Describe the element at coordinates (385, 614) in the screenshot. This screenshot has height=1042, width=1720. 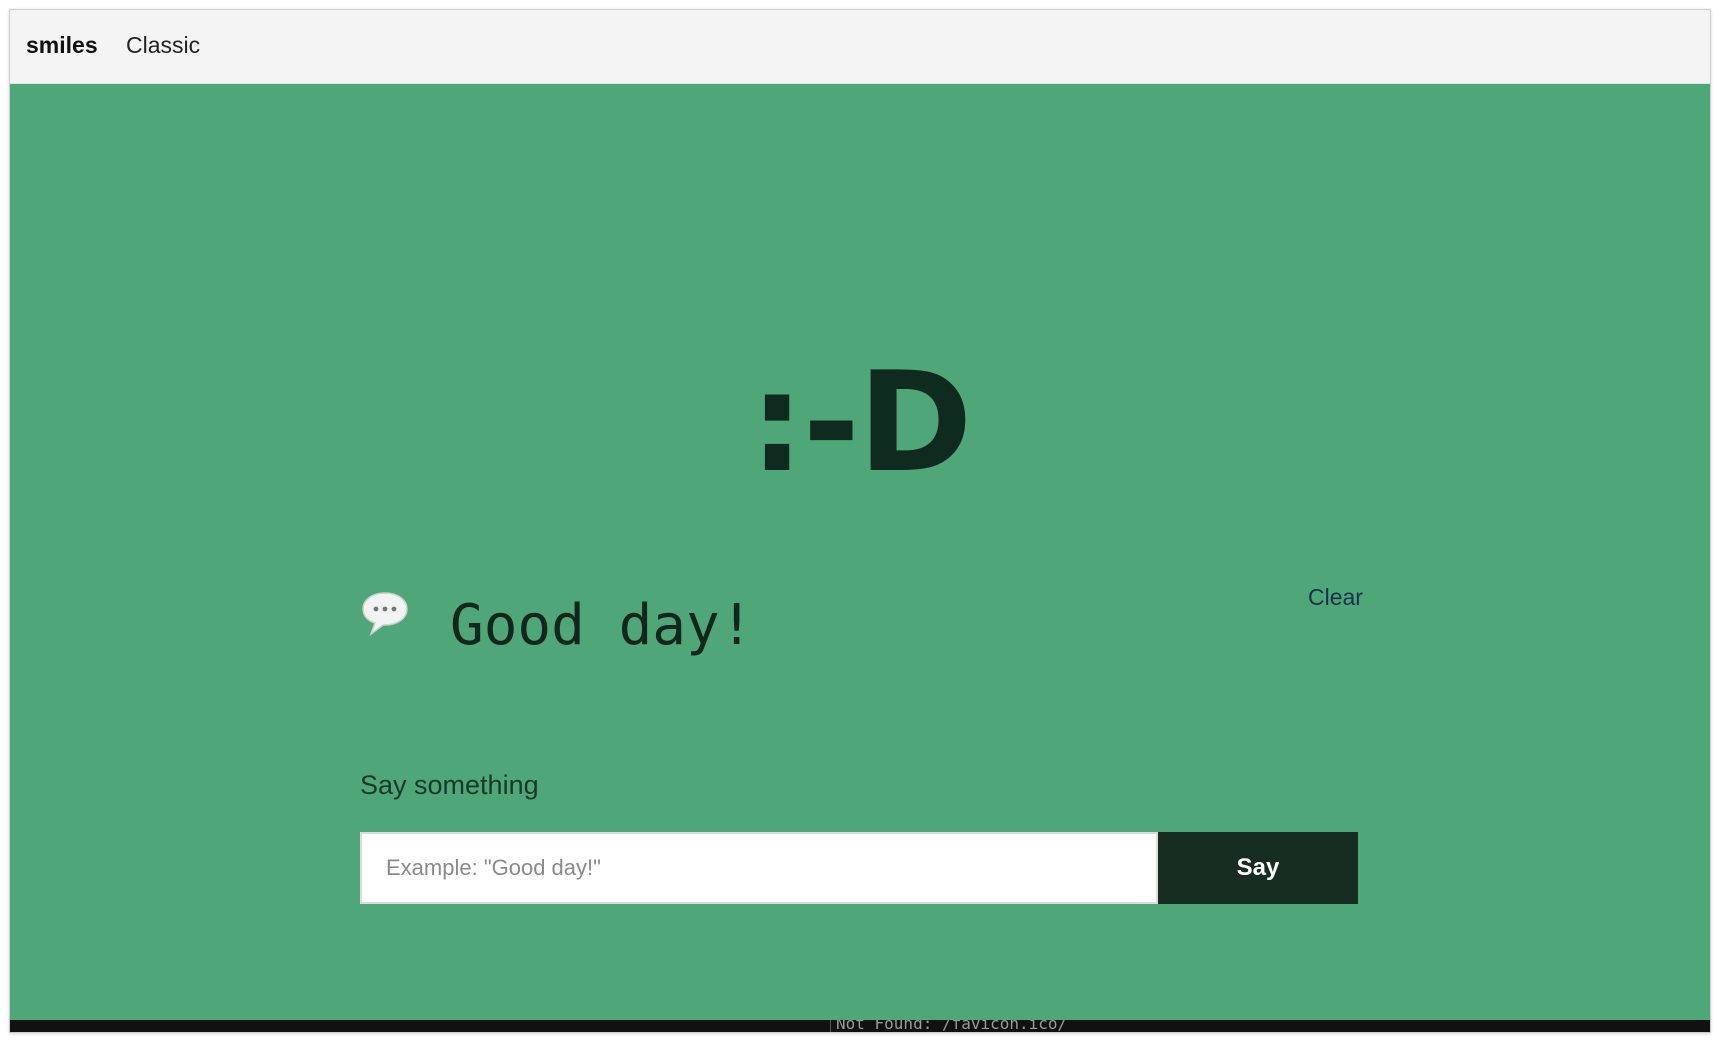
I see `speech-bubble-icon` at that location.